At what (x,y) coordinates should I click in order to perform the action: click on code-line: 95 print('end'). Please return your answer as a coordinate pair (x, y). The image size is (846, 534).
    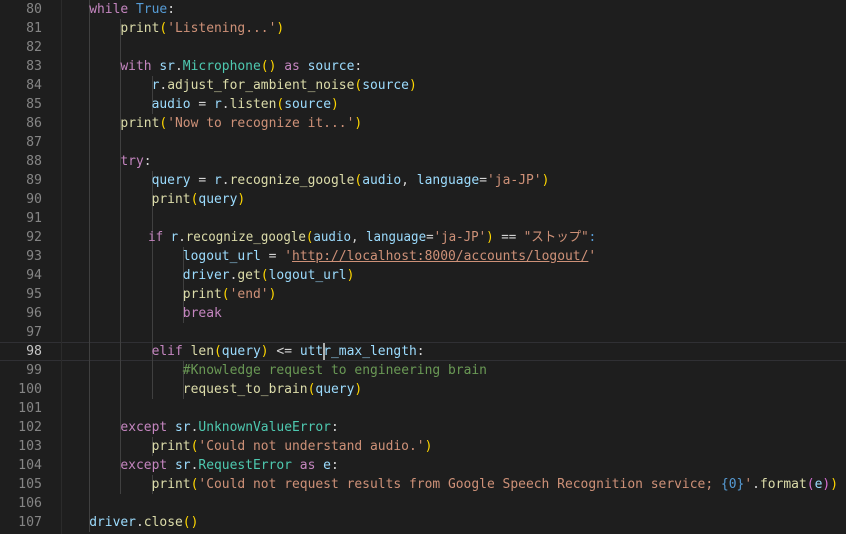
    Looking at the image, I should click on (423, 294).